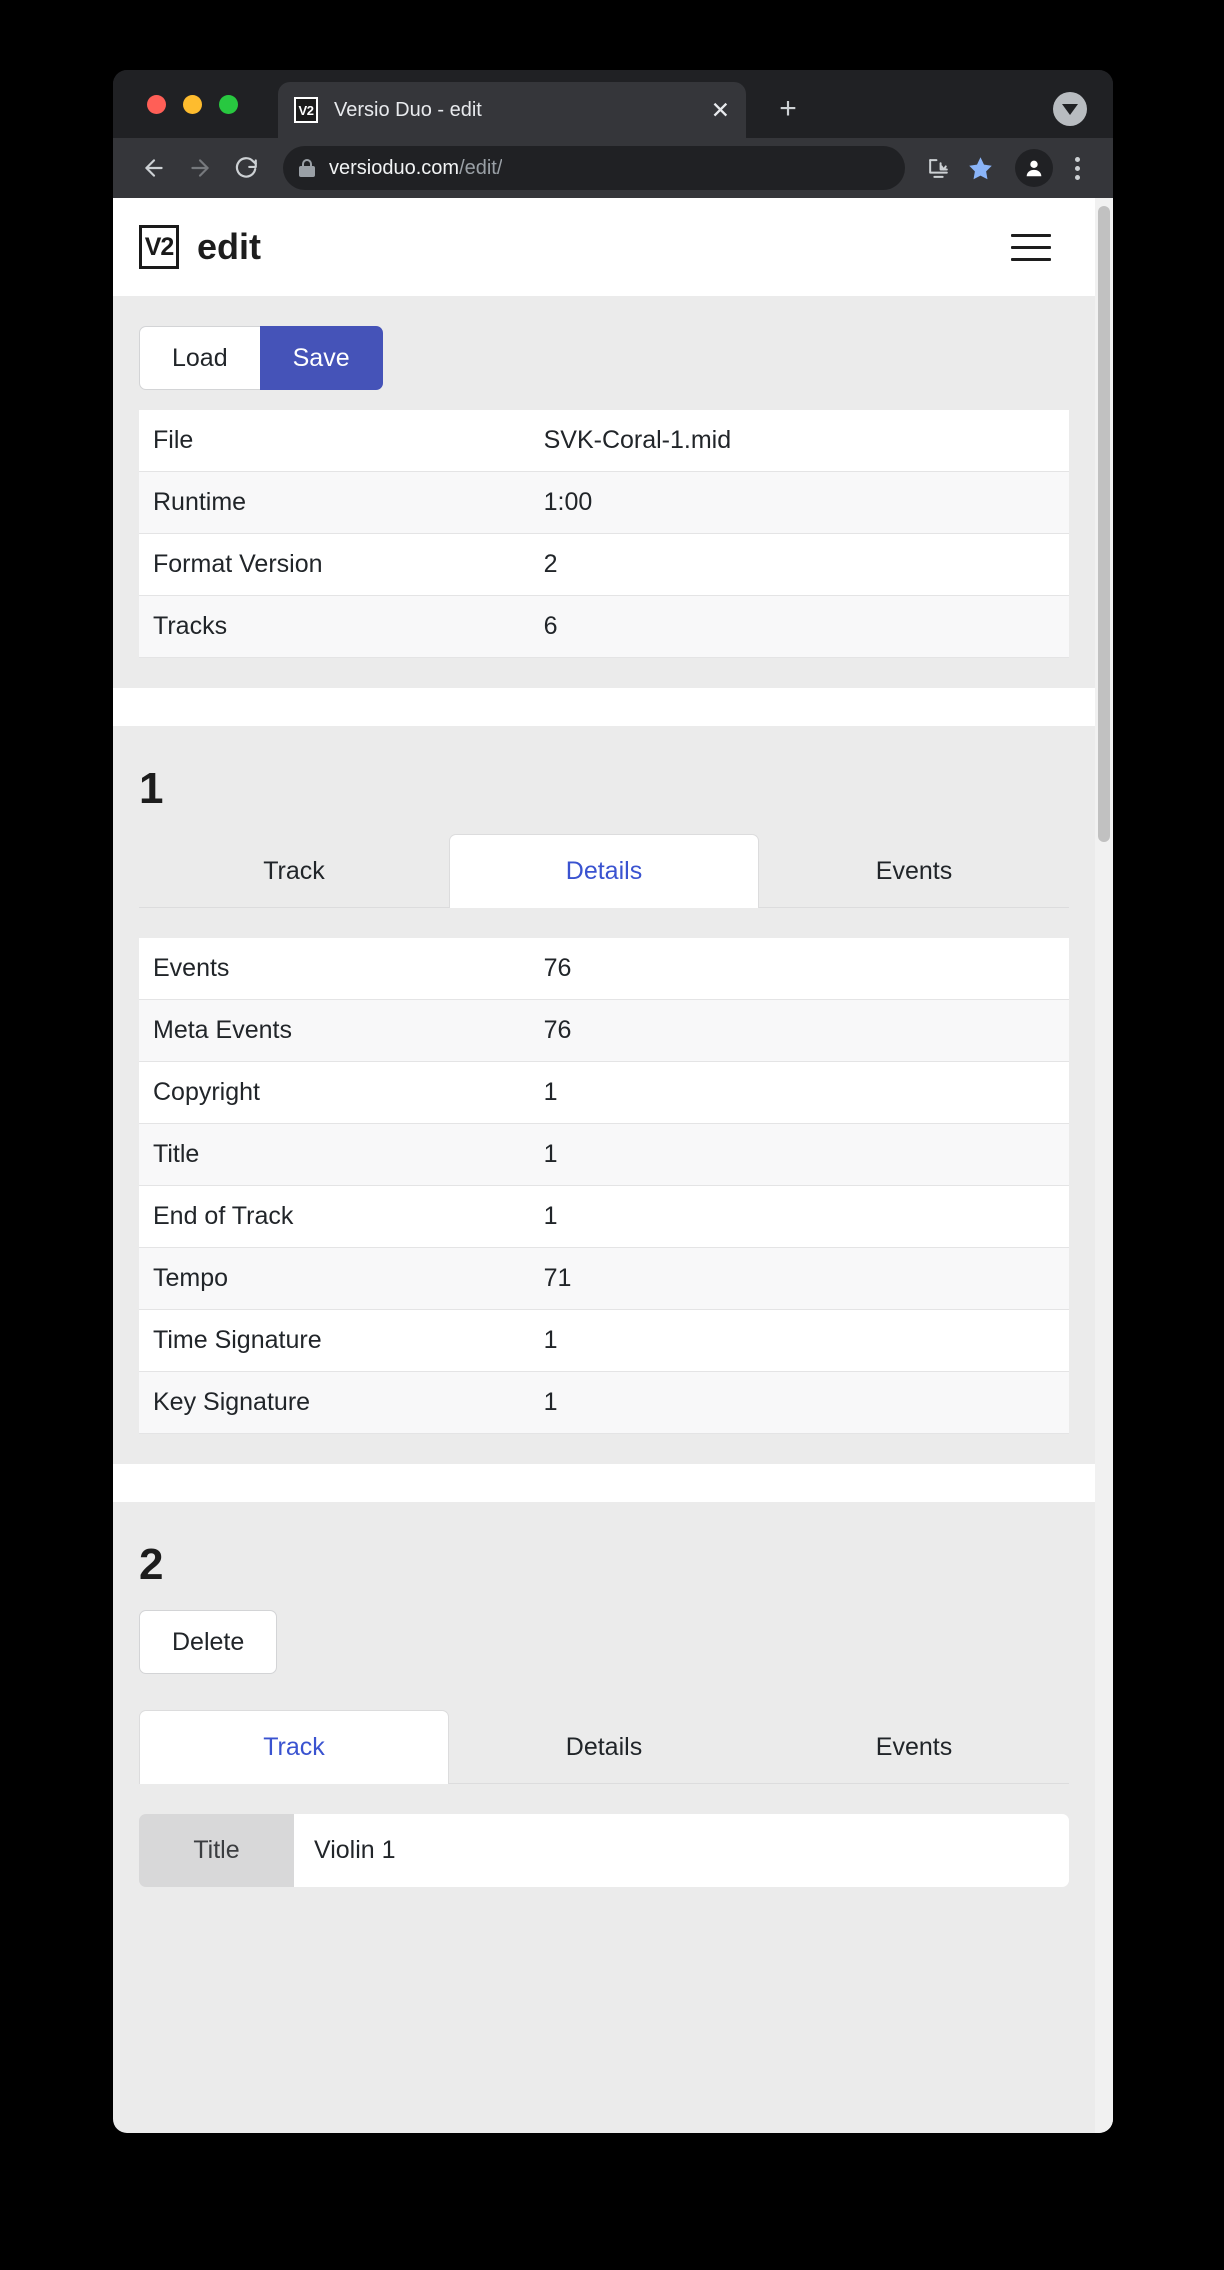 The width and height of the screenshot is (1224, 2270). I want to click on track-1-tab-bar: Track Details Events, so click(604, 871).